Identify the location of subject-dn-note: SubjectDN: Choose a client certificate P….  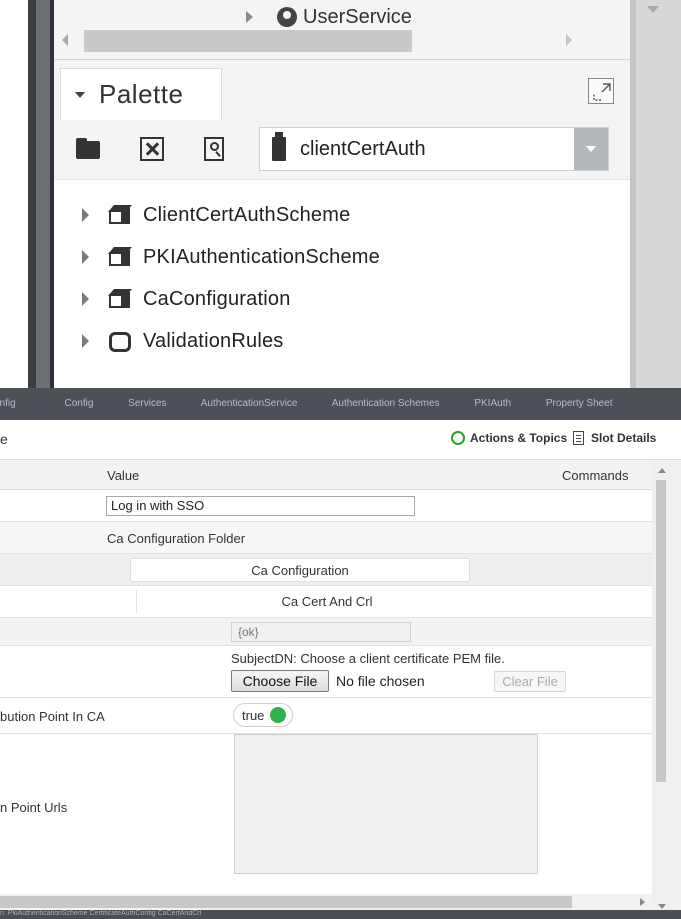
(368, 658).